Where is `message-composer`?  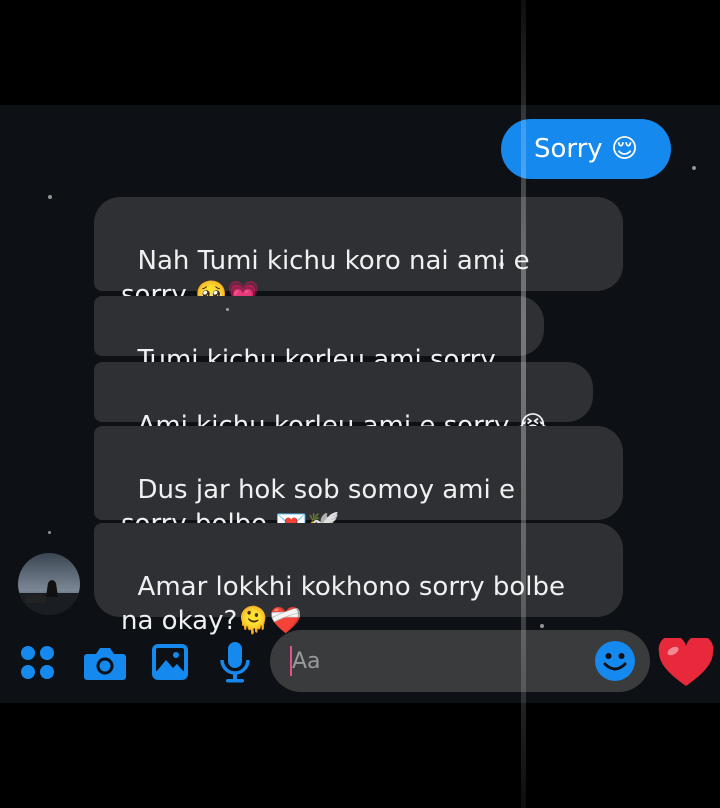 message-composer is located at coordinates (460, 661).